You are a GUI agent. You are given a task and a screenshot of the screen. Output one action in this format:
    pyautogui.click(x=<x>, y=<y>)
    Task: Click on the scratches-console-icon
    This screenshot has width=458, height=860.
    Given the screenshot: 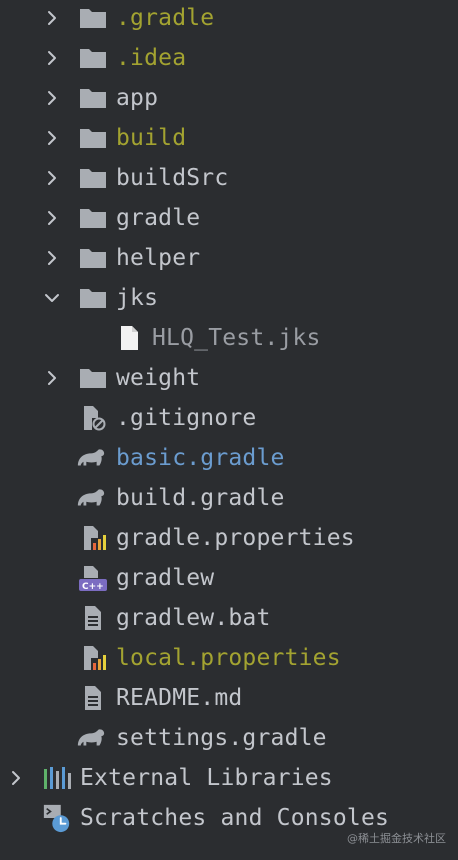 What is the action you would take?
    pyautogui.click(x=57, y=818)
    